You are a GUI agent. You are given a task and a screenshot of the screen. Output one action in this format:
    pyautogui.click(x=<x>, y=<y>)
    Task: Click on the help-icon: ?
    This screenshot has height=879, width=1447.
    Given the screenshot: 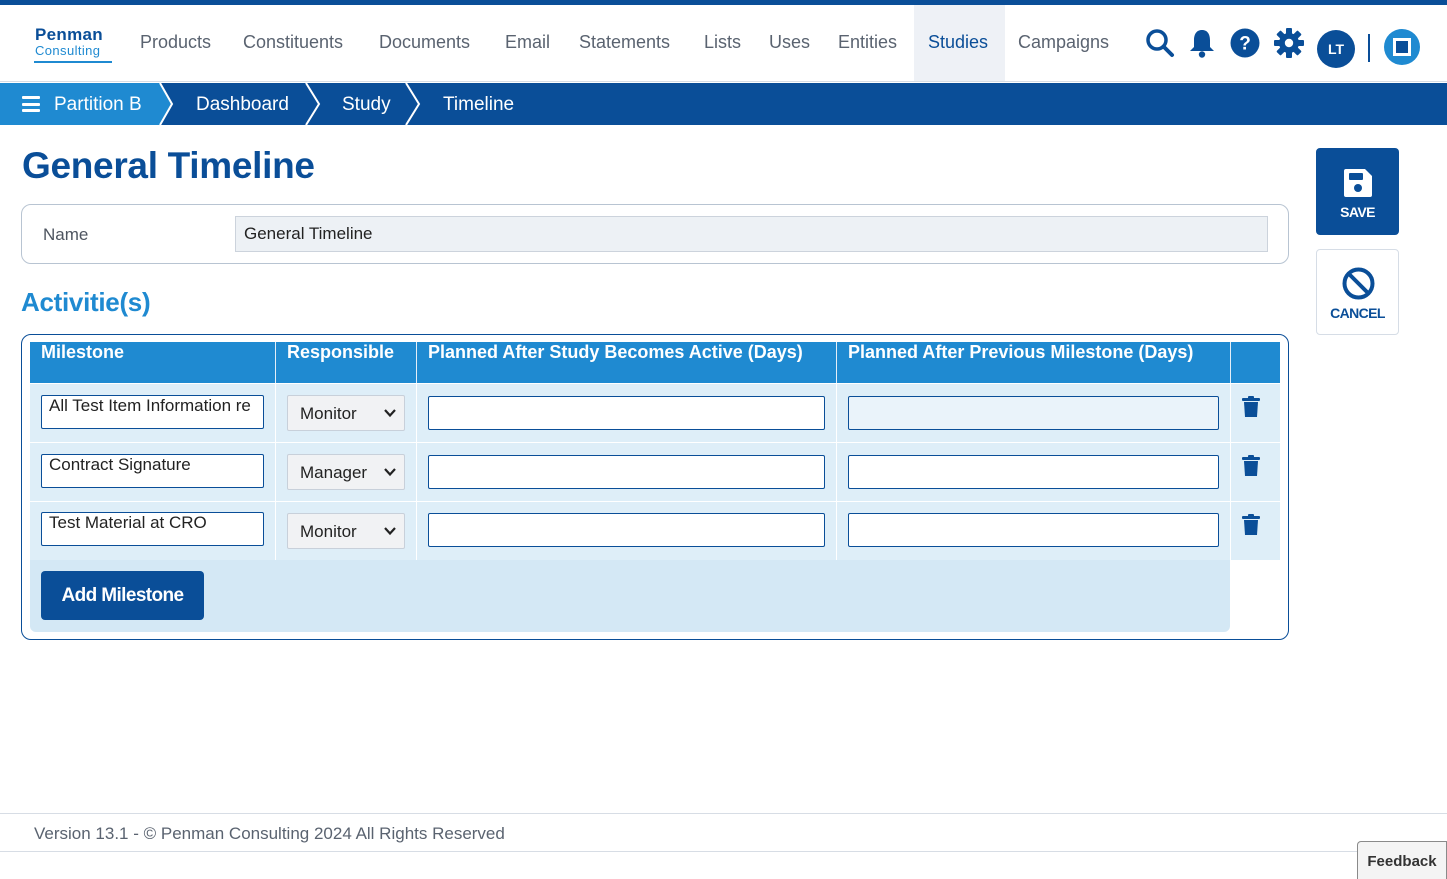 What is the action you would take?
    pyautogui.click(x=1245, y=43)
    